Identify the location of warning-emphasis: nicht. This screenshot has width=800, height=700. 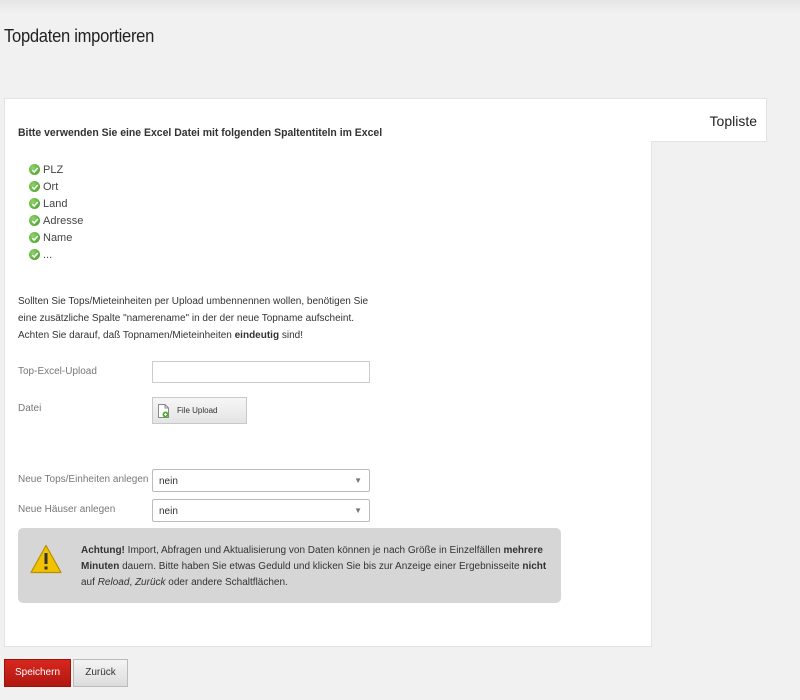
(534, 566).